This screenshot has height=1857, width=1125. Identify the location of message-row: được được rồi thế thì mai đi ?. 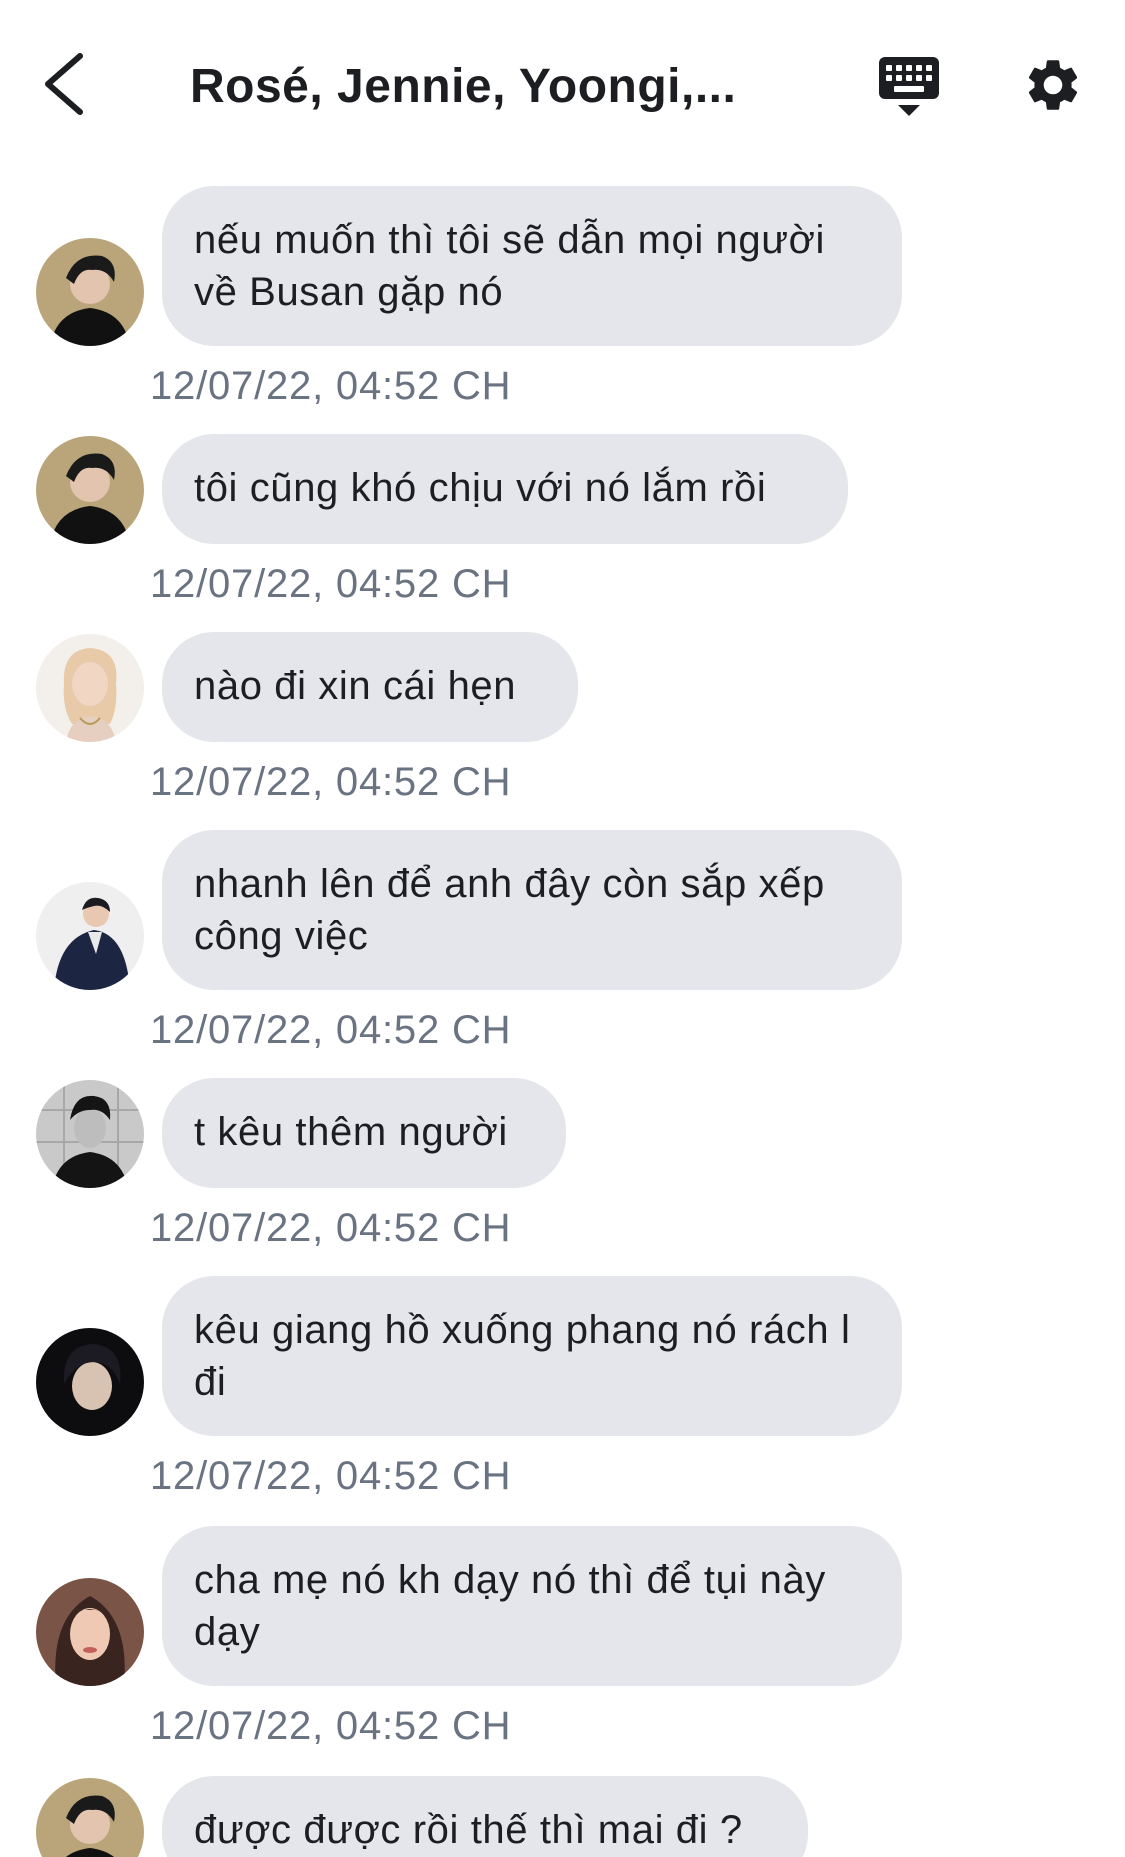
(562, 1816).